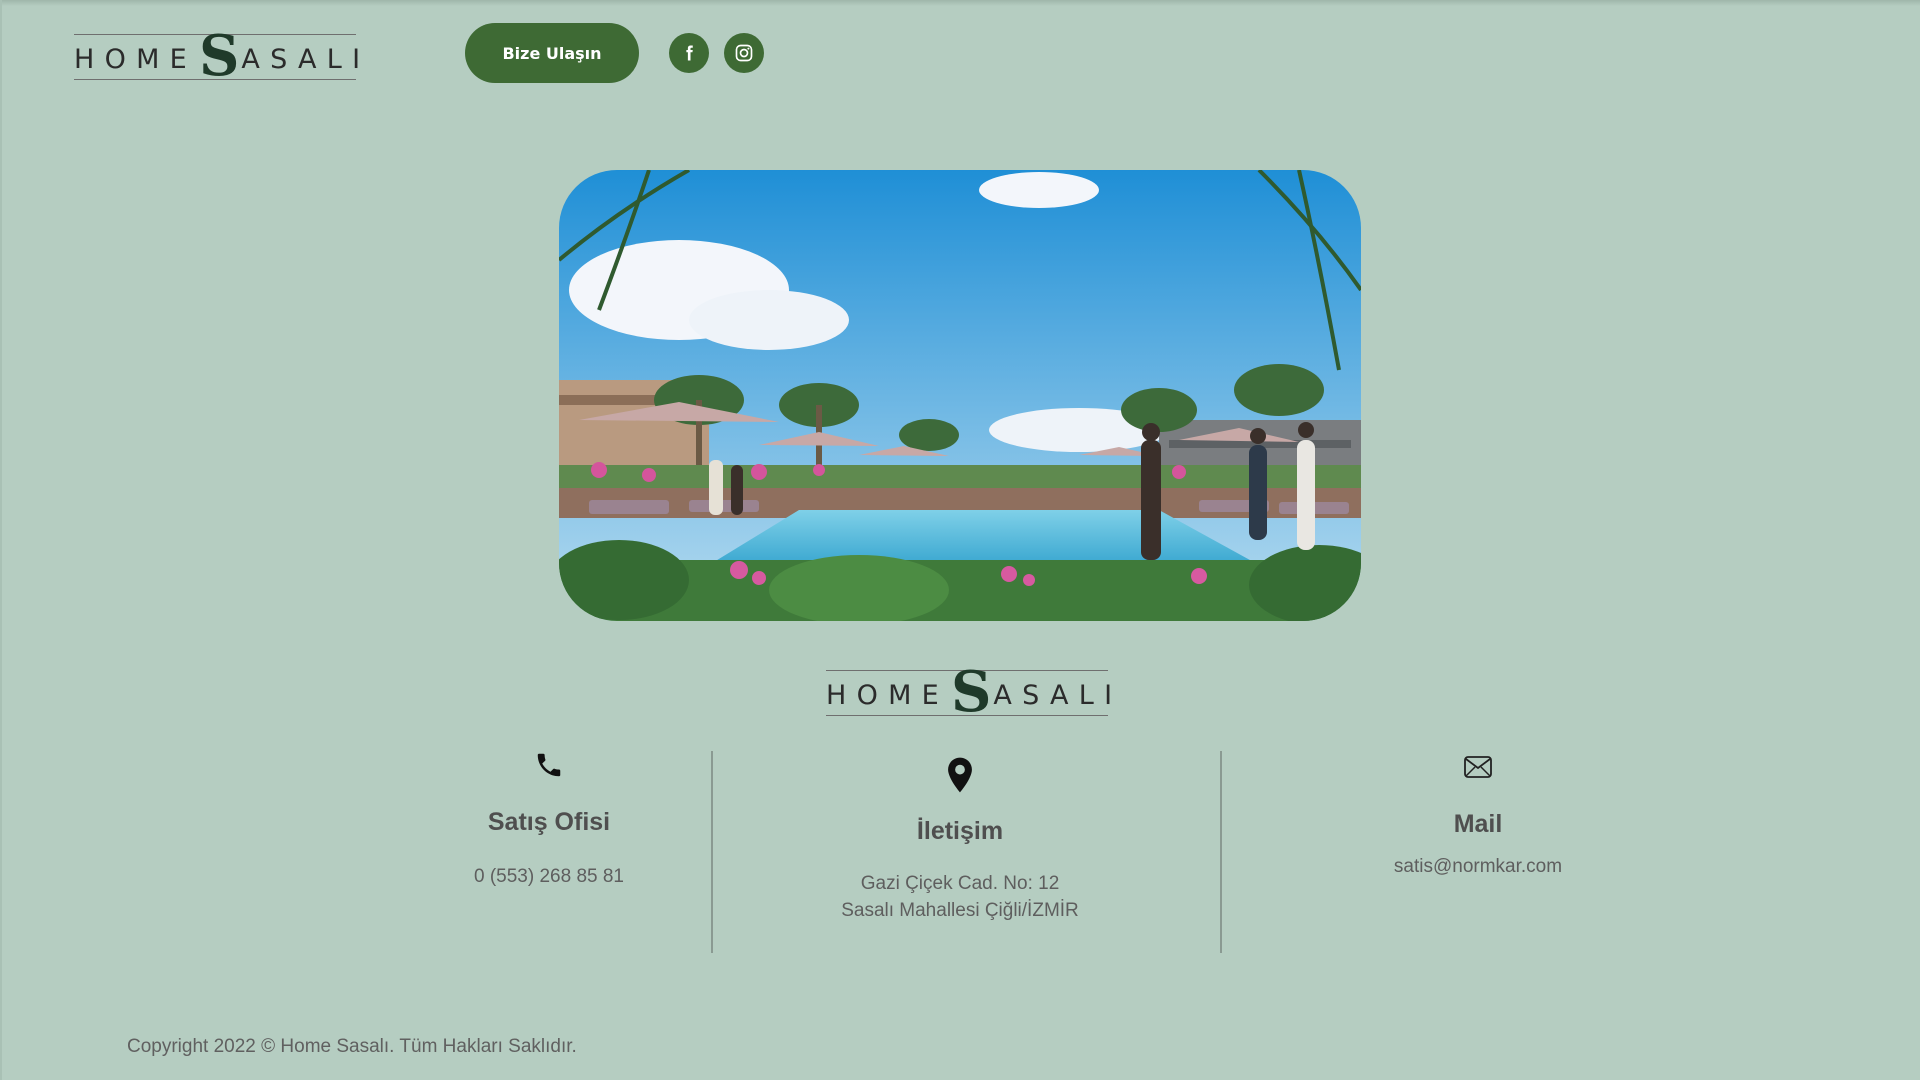  I want to click on sales-office-phone: 0 (553) 268 85 81, so click(549, 876).